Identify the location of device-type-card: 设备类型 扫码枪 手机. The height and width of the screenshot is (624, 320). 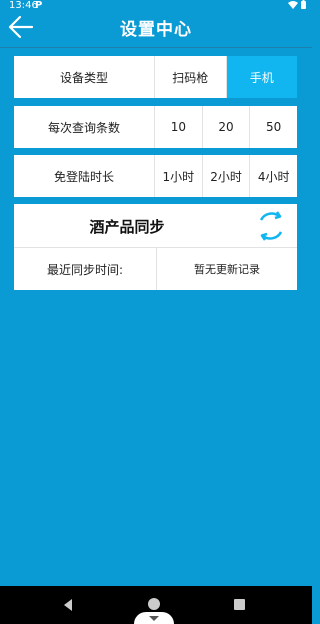
(155, 77).